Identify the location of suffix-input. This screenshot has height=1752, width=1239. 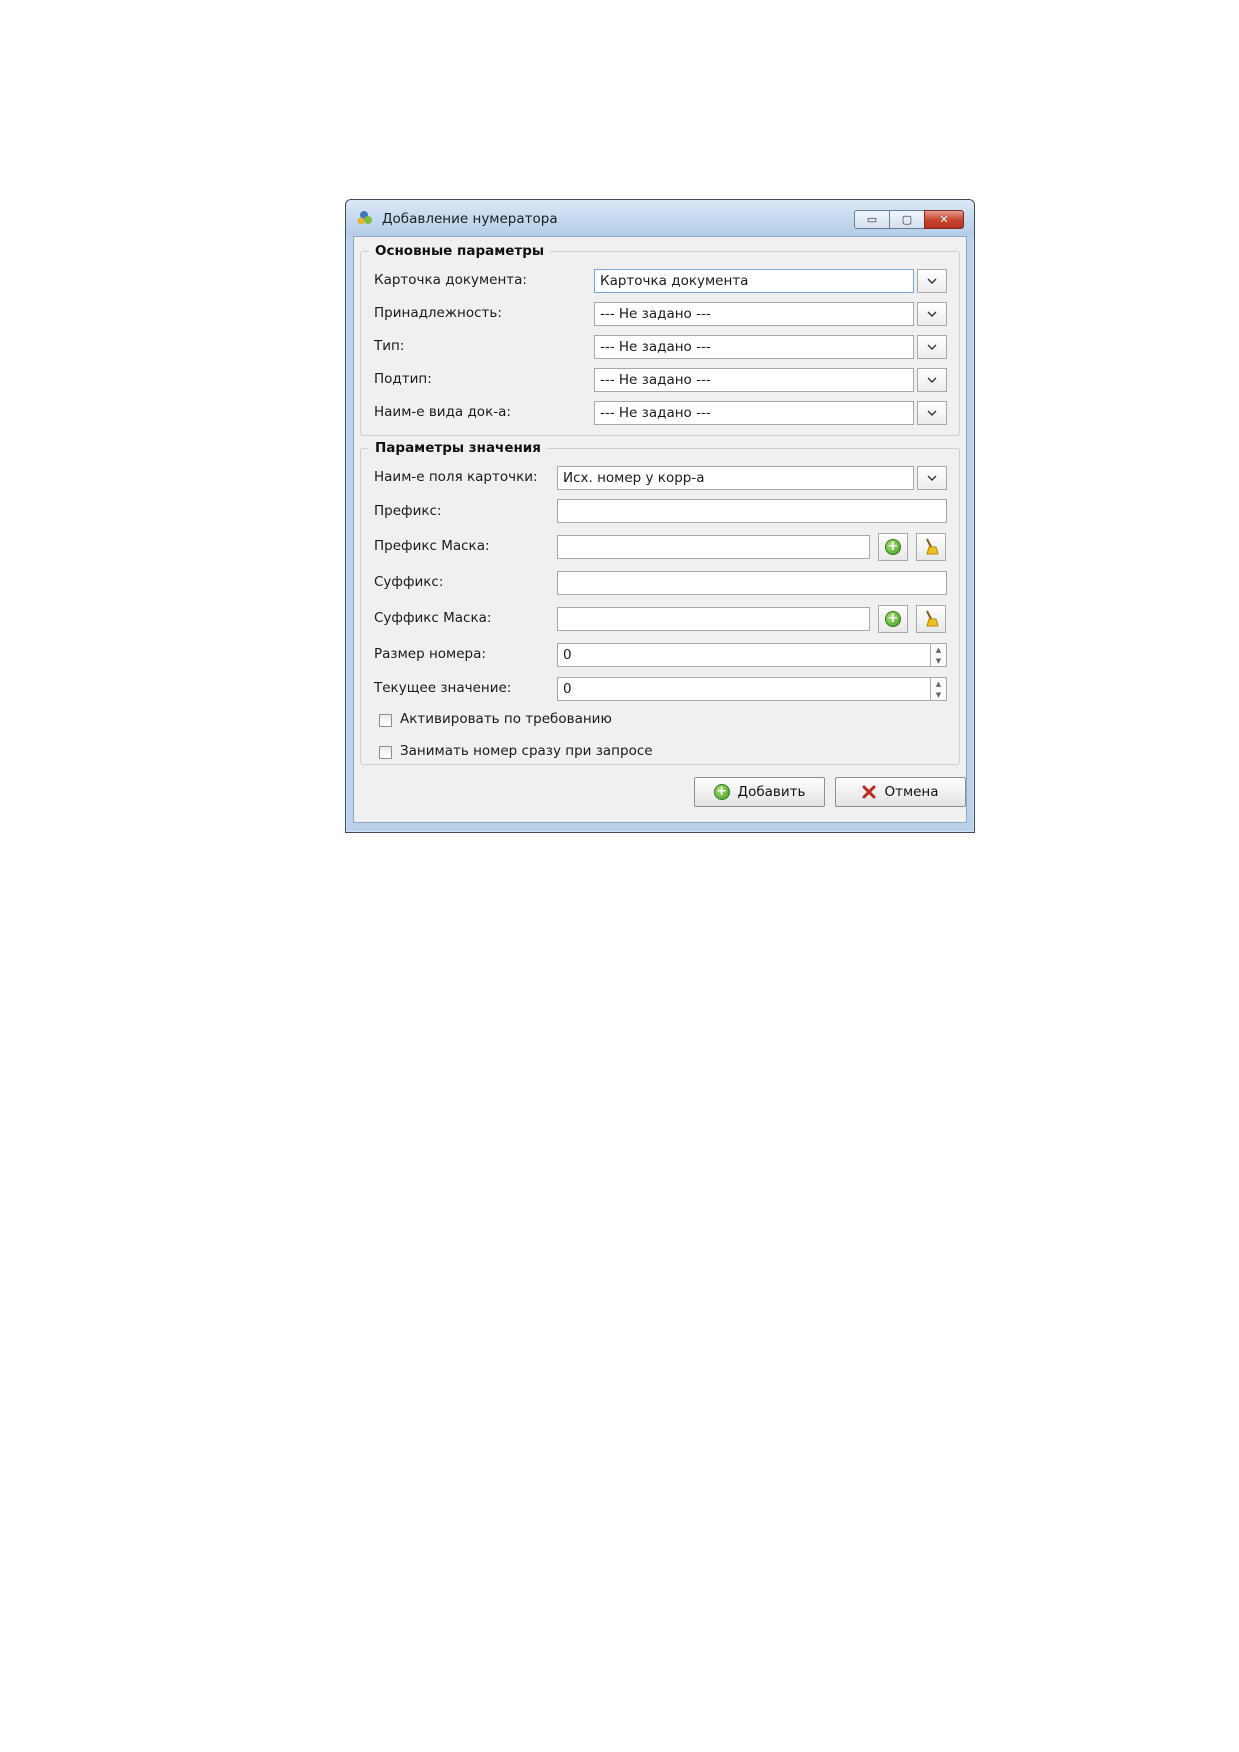
(752, 583).